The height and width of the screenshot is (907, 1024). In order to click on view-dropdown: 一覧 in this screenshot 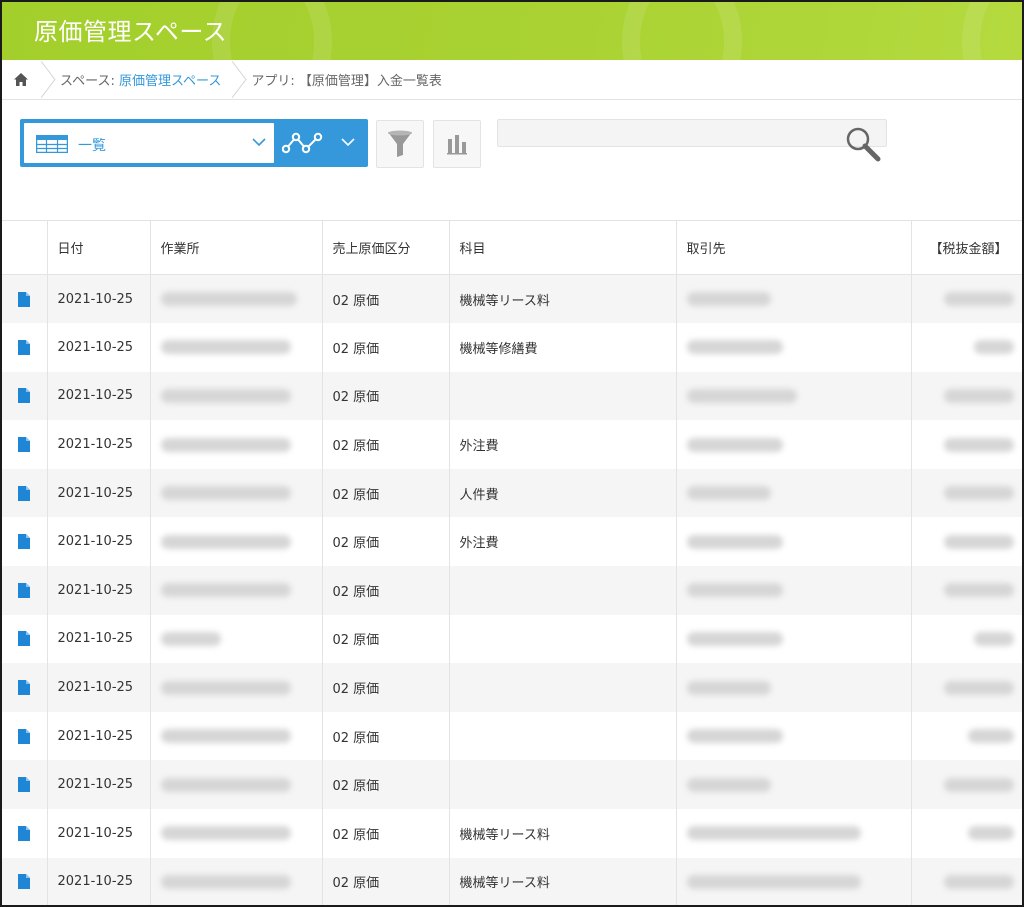, I will do `click(149, 143)`.